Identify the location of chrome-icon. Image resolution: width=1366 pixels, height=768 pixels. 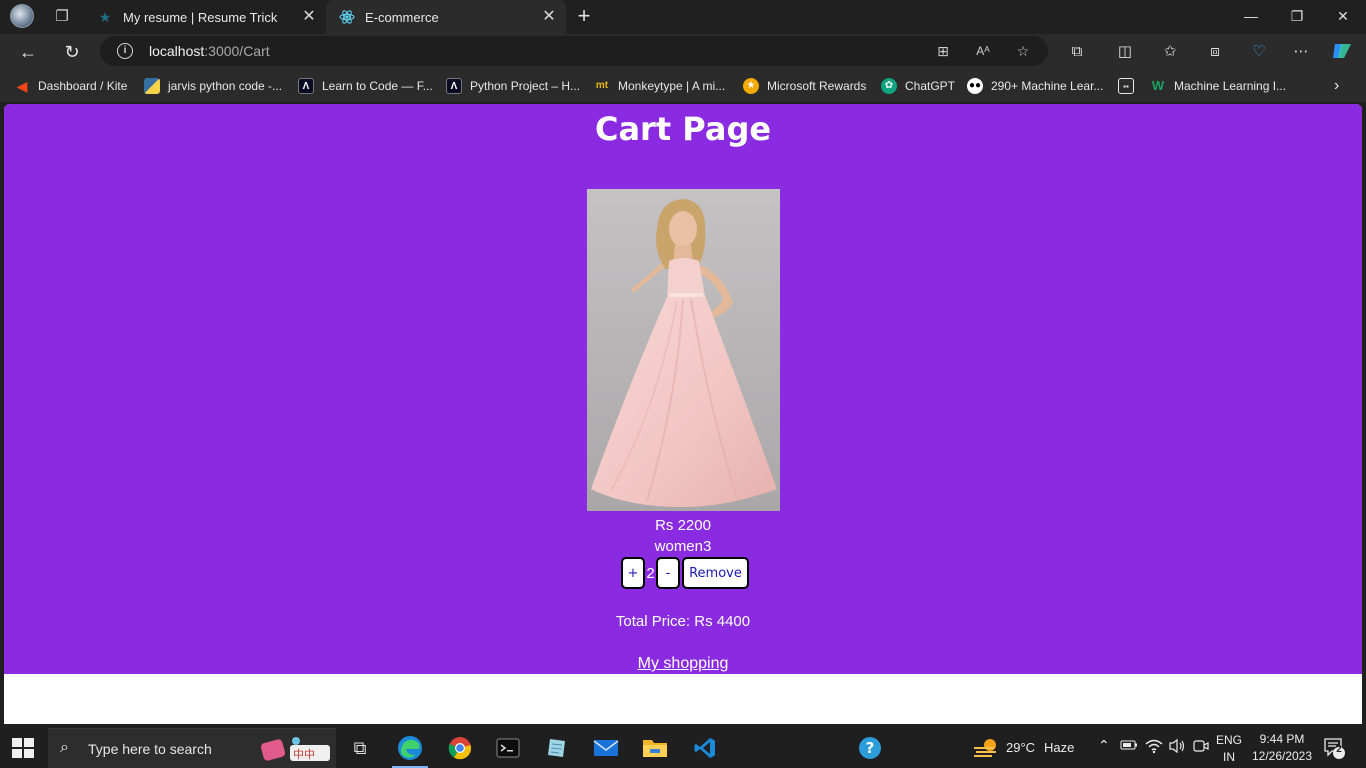
(460, 748).